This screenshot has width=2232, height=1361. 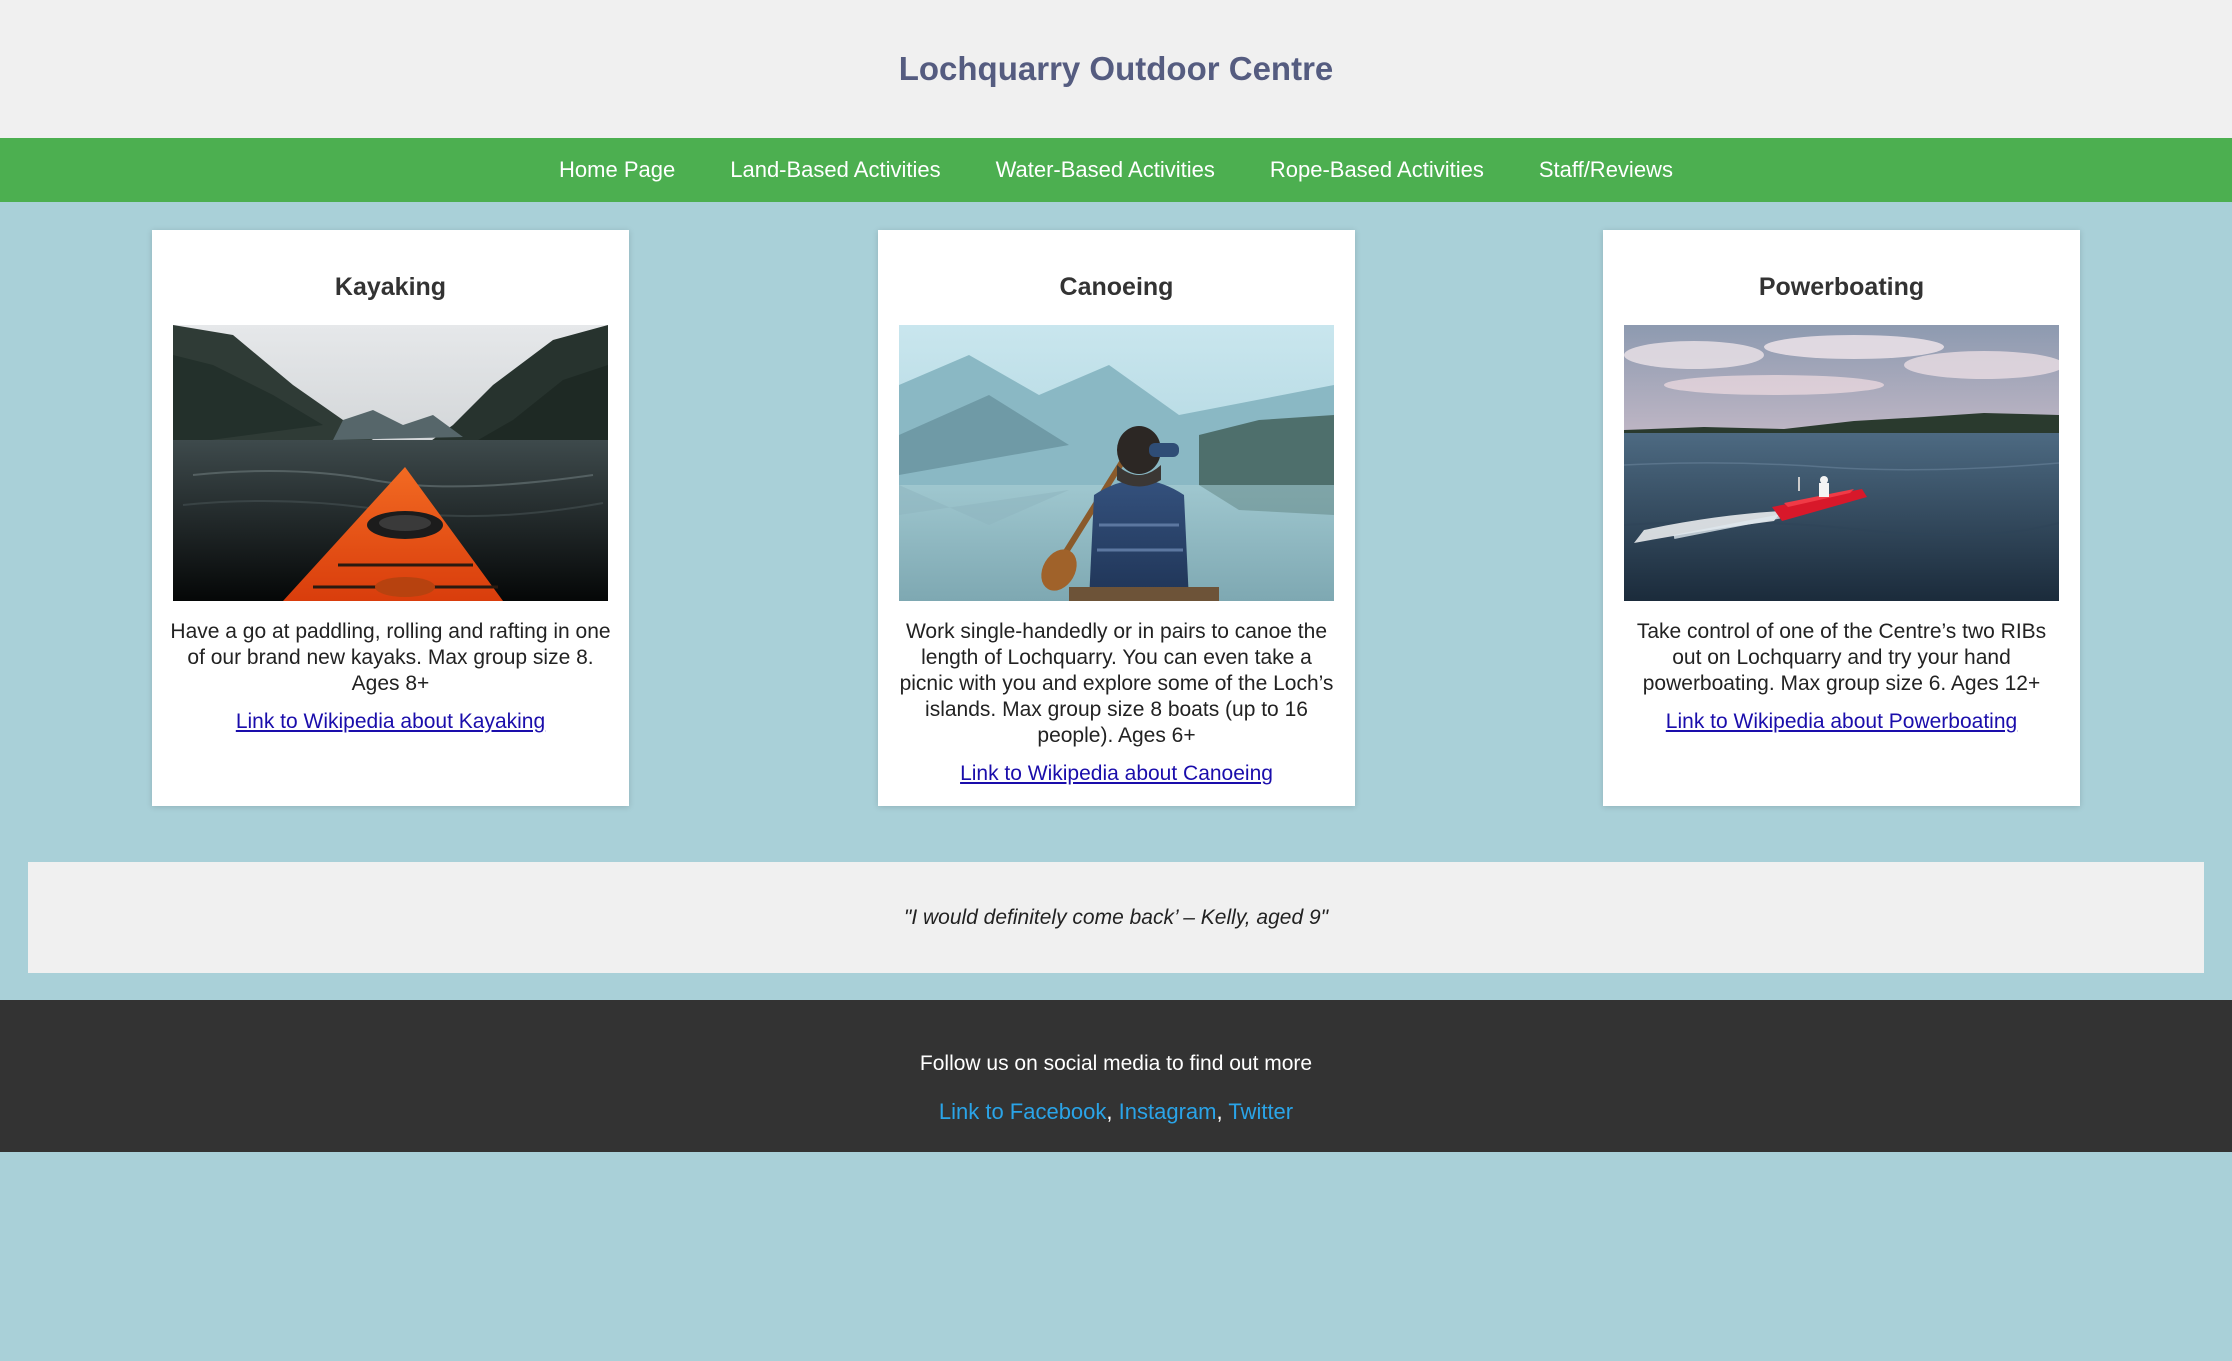 I want to click on facebook-link: Link to Facebook, so click(x=1023, y=1111).